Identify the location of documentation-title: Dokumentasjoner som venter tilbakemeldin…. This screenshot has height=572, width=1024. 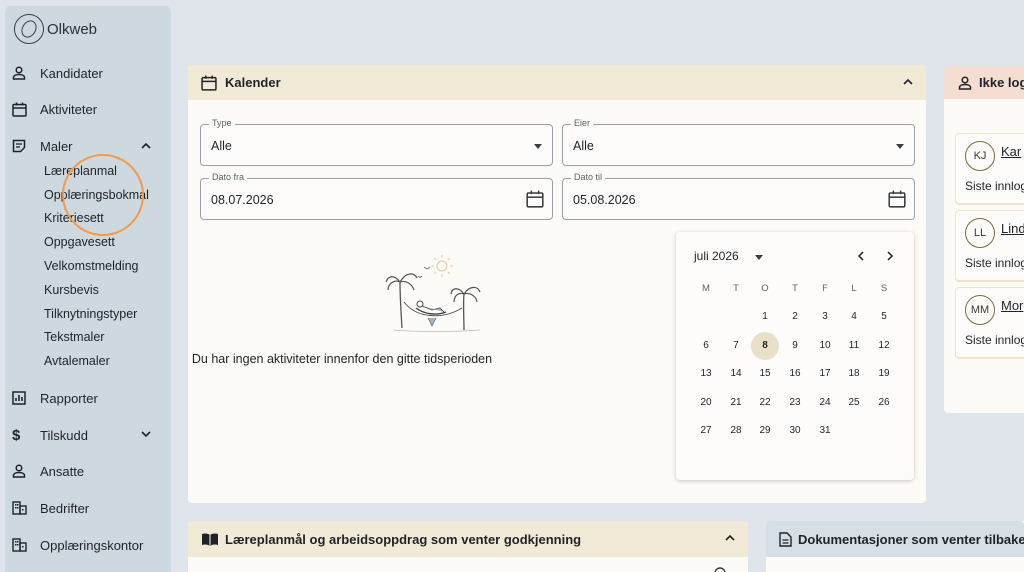
(911, 539).